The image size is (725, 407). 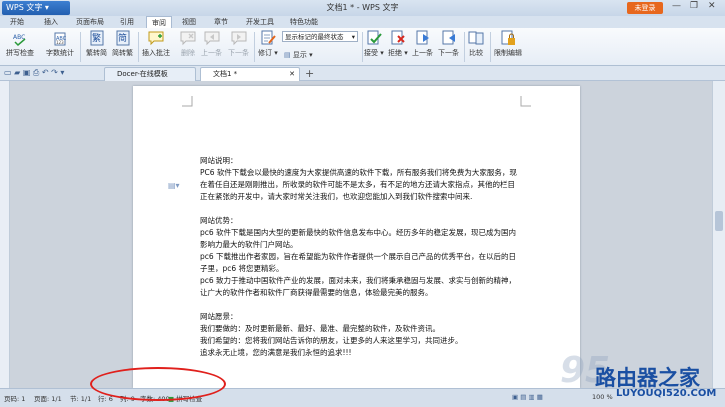 I want to click on document-line: 子里，pc6 将您更精彩。, so click(x=242, y=268).